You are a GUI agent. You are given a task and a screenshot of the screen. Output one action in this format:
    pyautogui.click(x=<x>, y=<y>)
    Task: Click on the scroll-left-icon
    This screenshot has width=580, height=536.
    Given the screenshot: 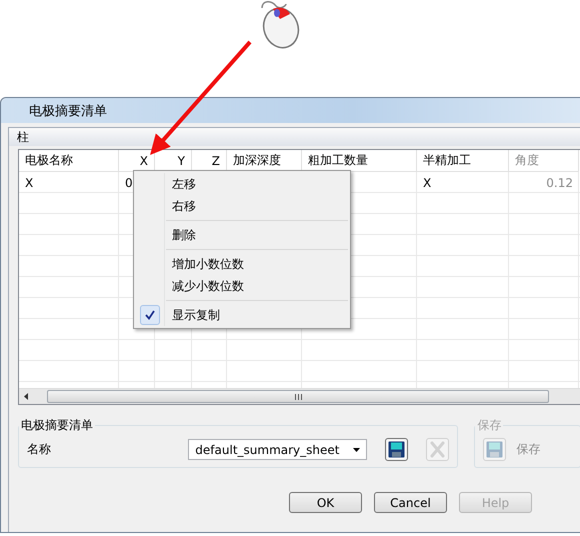 What is the action you would take?
    pyautogui.click(x=26, y=396)
    